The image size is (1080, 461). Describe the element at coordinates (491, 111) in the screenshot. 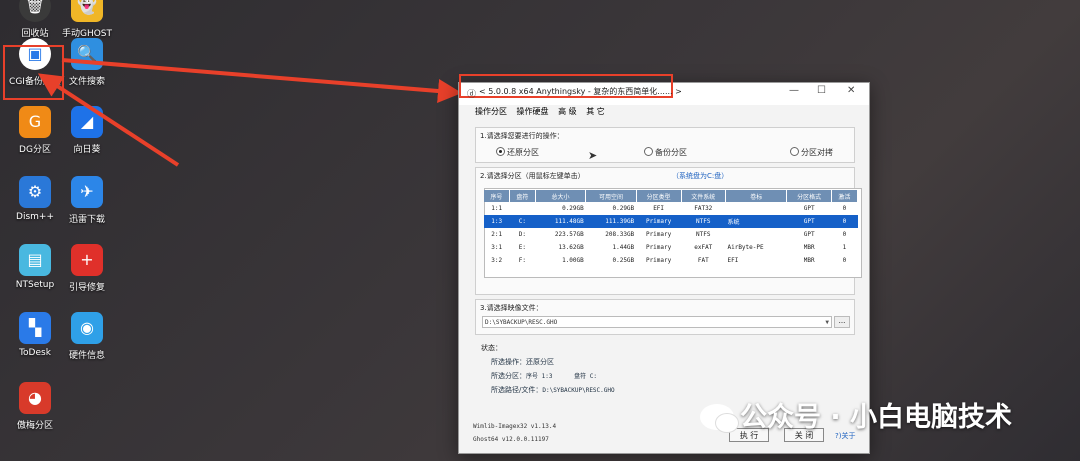

I see `menu-item-partition: 操作分区` at that location.